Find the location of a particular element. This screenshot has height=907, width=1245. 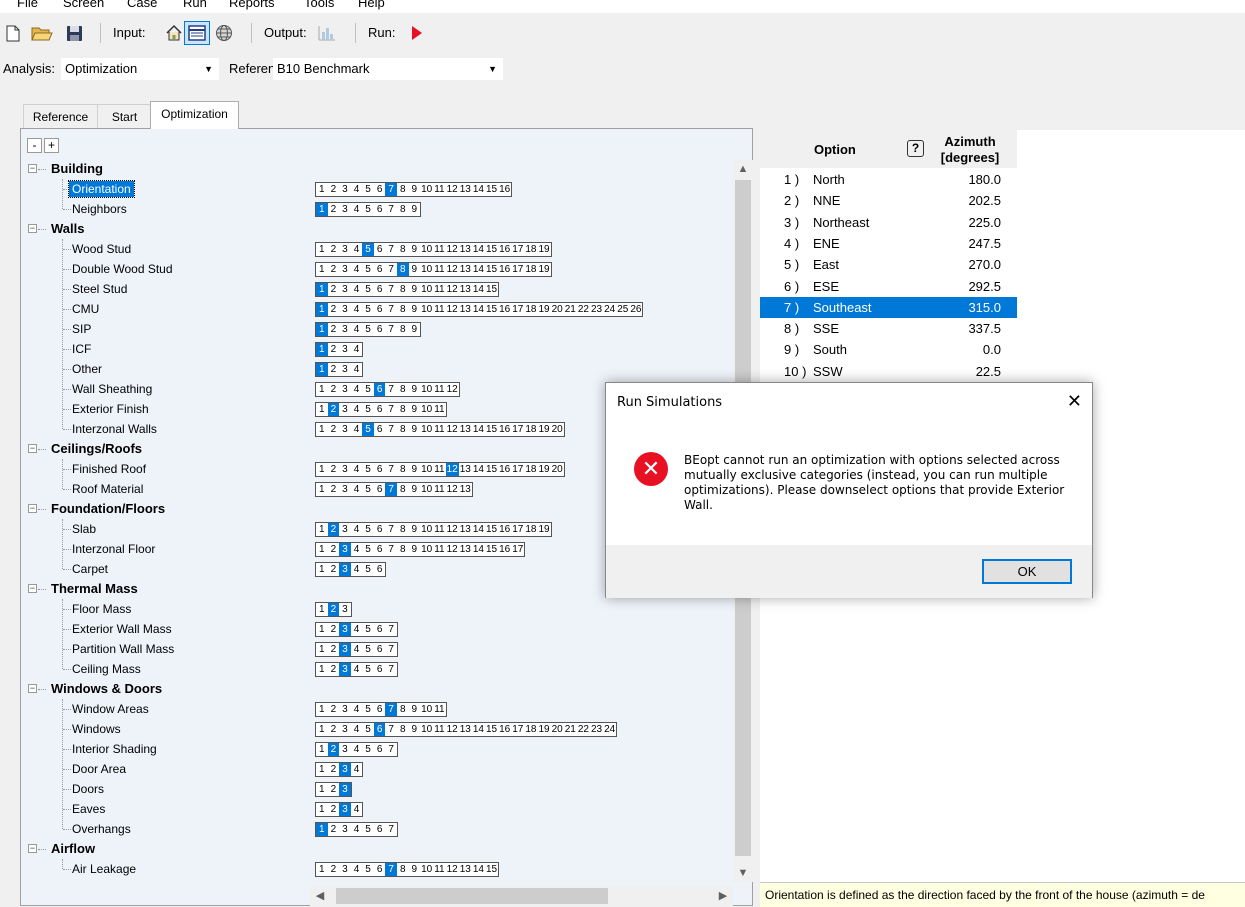

scroll-right-icon: ▶ is located at coordinates (723, 896).